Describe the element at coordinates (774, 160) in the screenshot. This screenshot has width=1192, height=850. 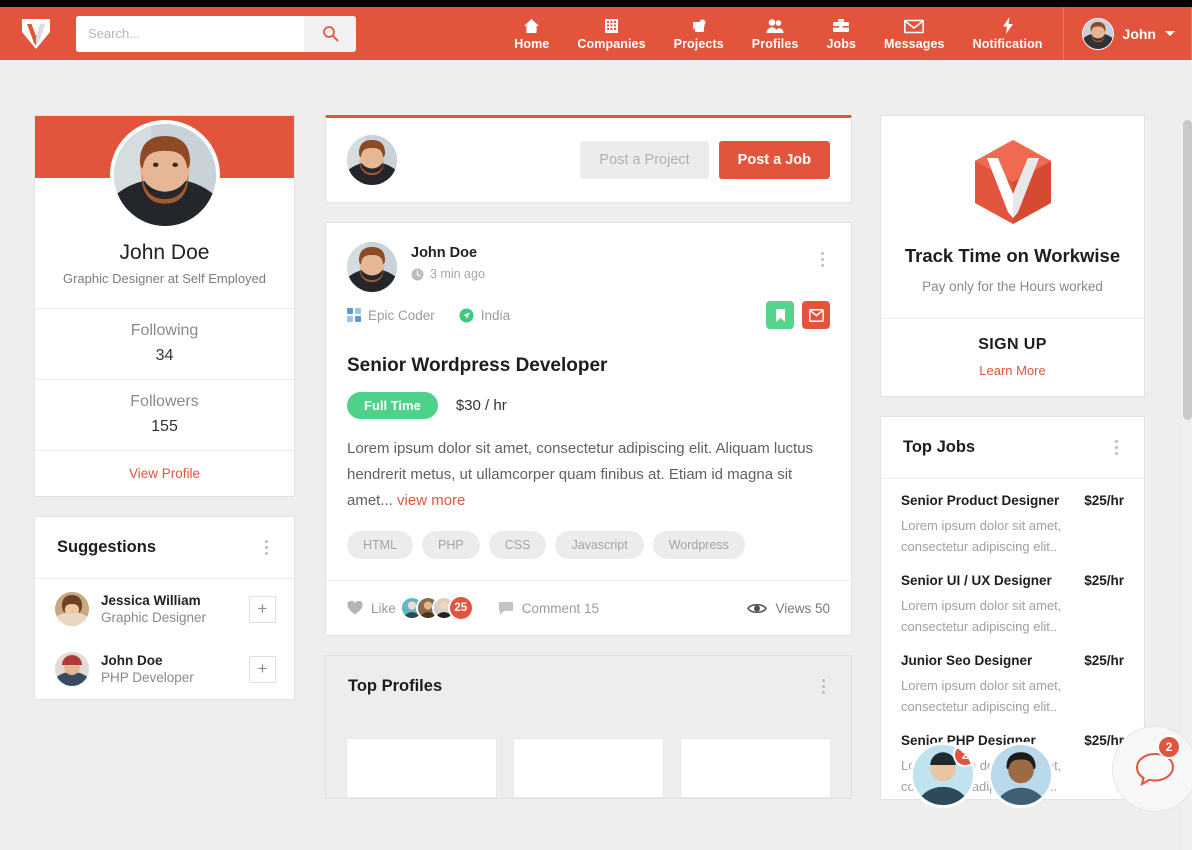
I see `post-job-button: Post a Job` at that location.